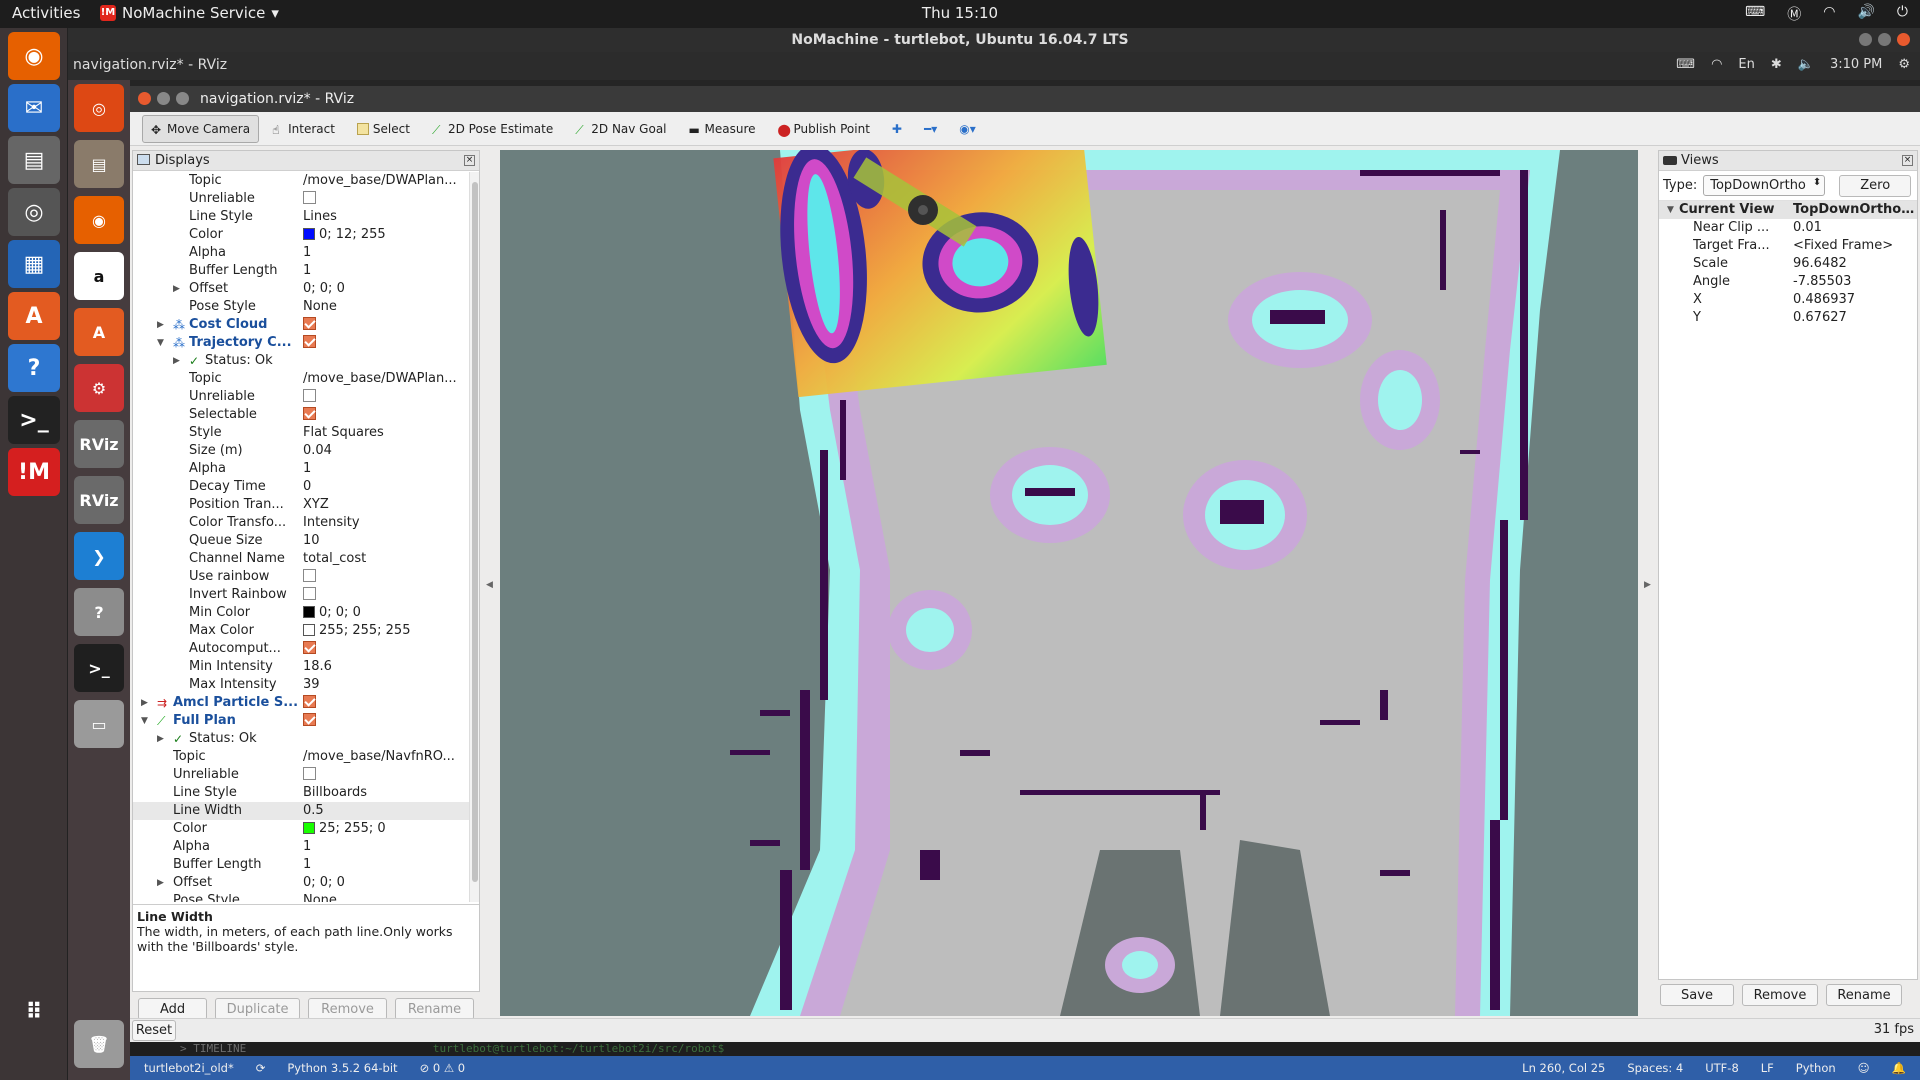  Describe the element at coordinates (383, 505) in the screenshot. I see `property-value: XYZ` at that location.